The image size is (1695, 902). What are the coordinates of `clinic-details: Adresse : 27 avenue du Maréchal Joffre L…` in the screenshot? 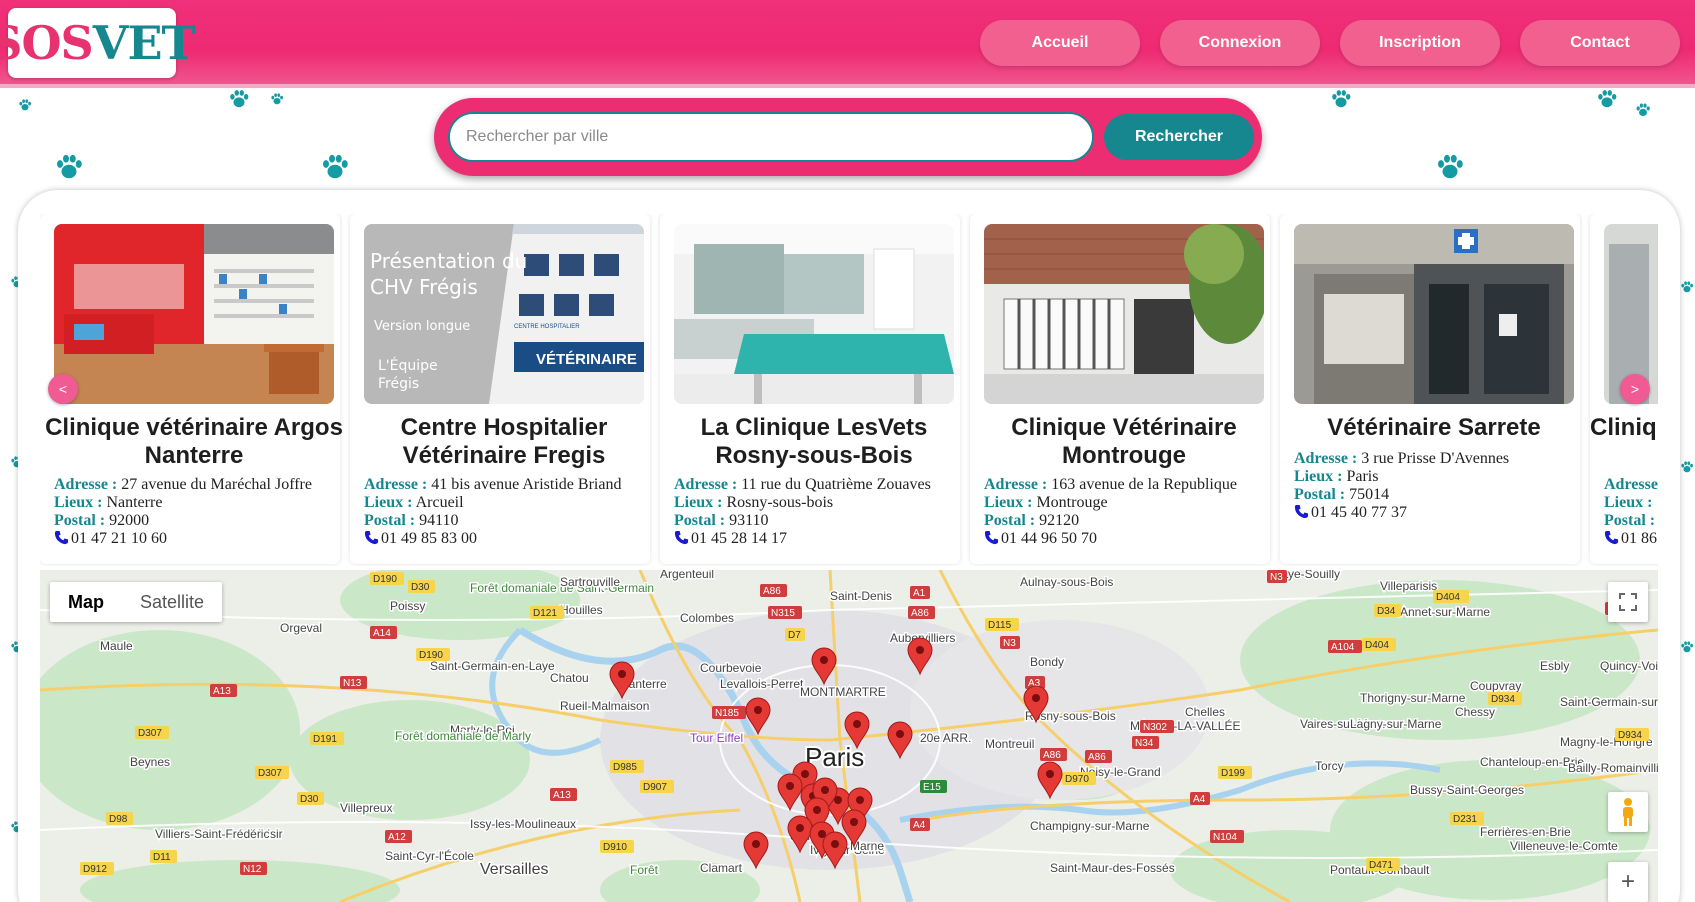 It's located at (183, 513).